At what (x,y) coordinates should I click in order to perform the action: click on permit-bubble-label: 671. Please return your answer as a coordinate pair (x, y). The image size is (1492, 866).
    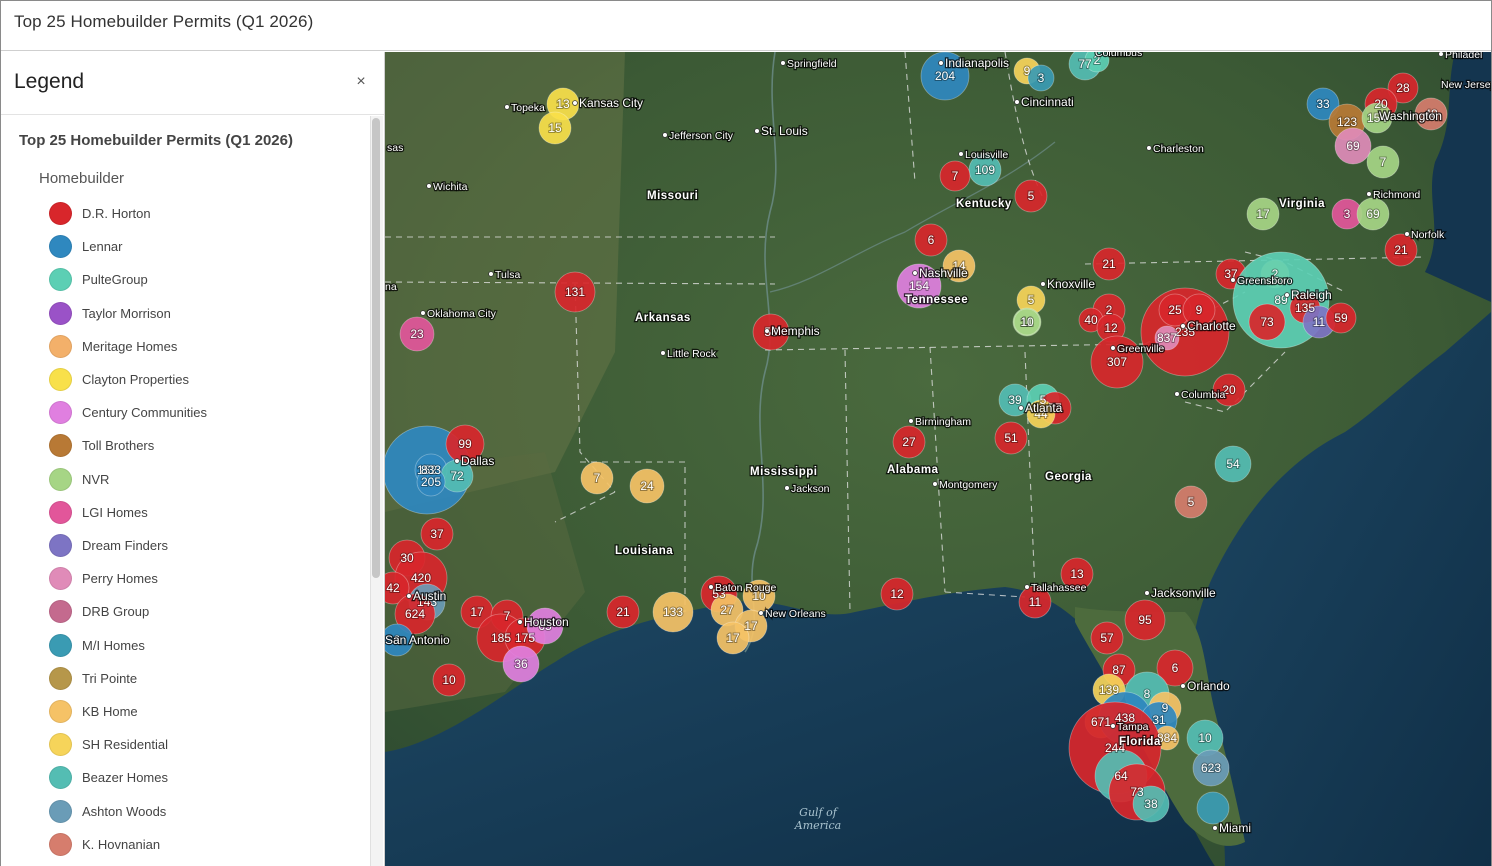
    Looking at the image, I should click on (1101, 722).